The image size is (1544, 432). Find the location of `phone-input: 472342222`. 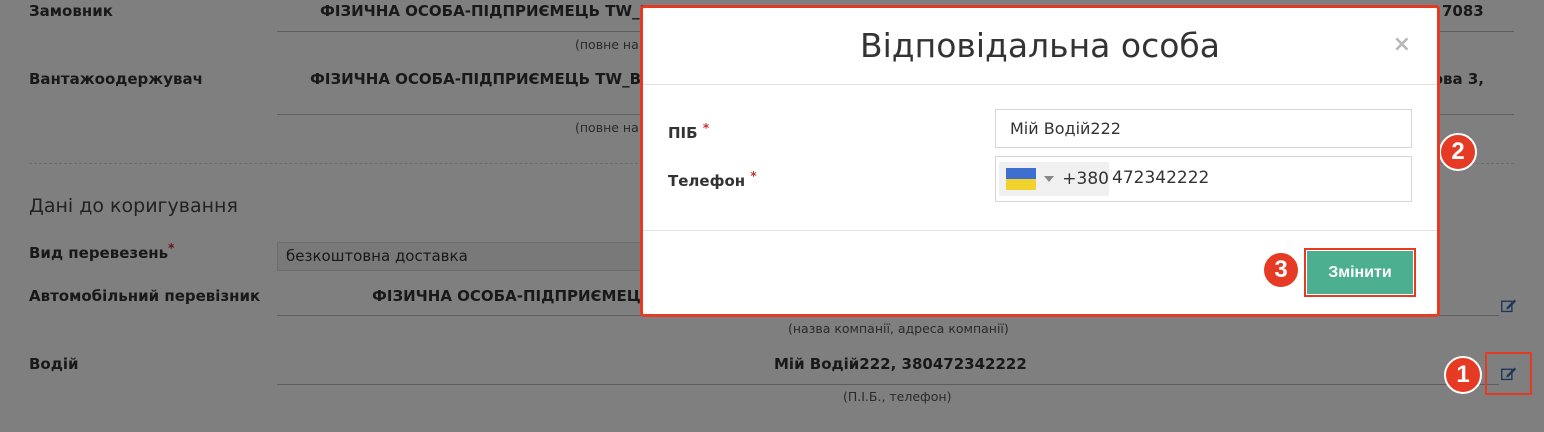

phone-input: 472342222 is located at coordinates (1160, 178).